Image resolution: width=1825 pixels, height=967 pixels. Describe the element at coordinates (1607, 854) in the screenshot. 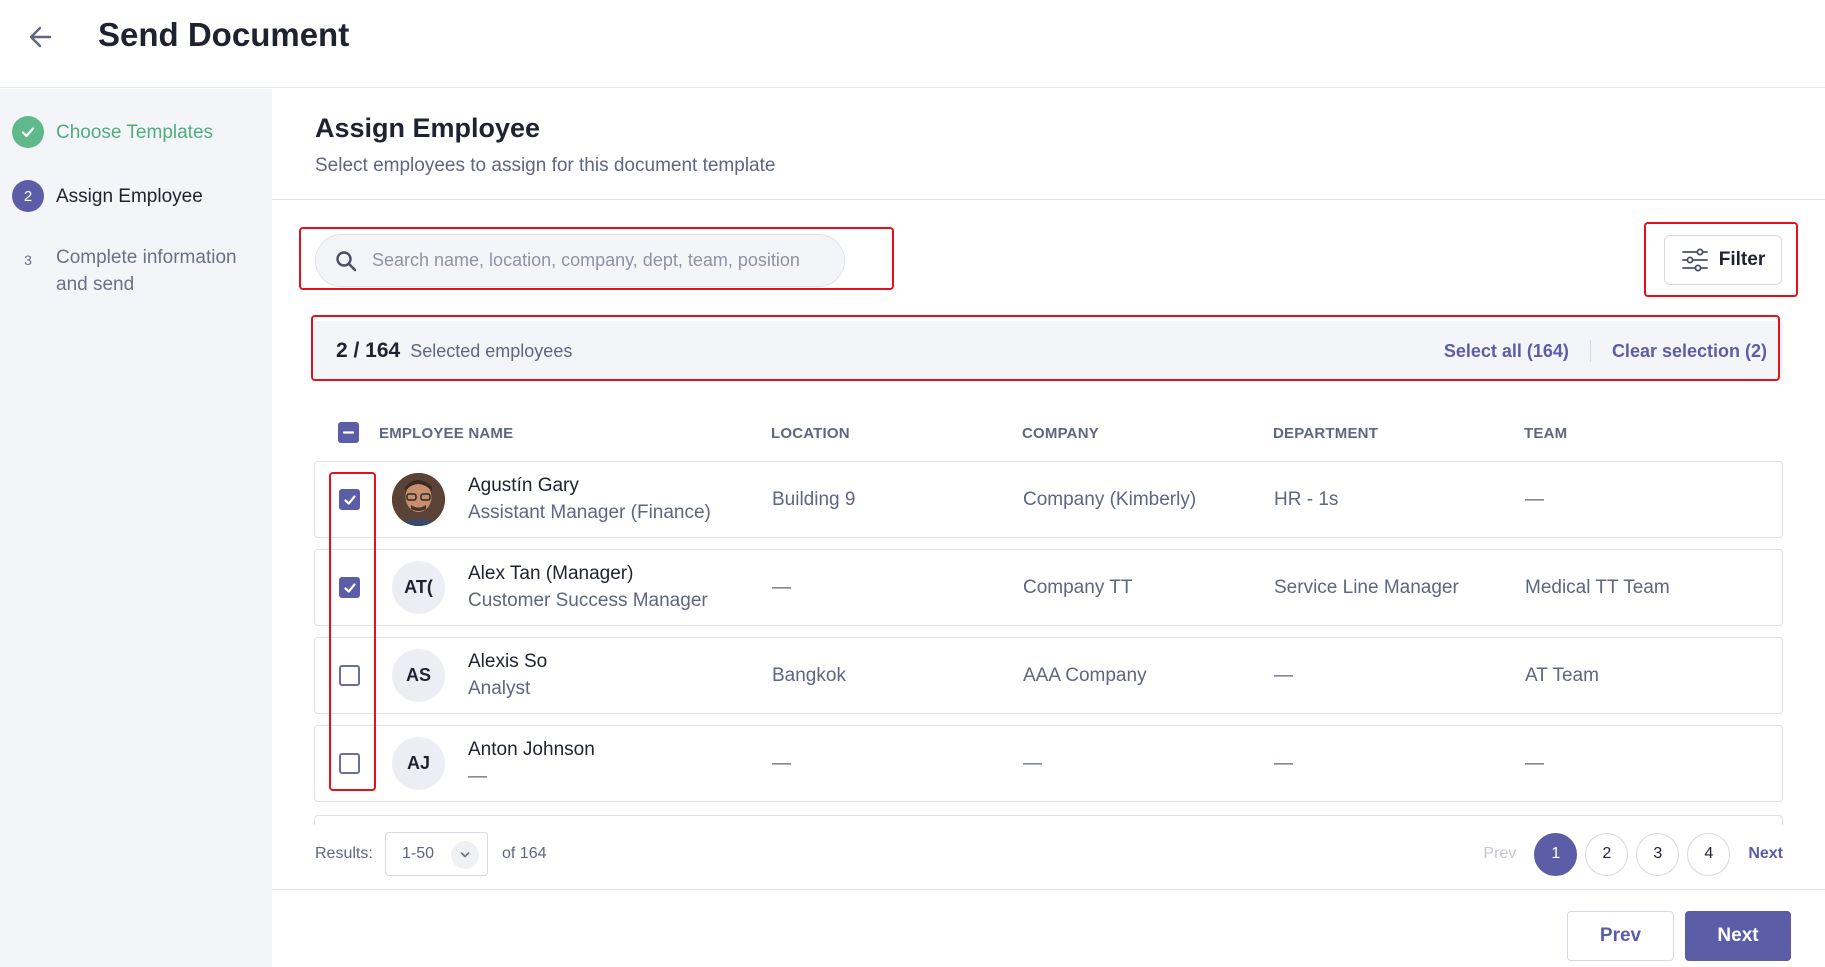

I see `page-button-2: 2` at that location.